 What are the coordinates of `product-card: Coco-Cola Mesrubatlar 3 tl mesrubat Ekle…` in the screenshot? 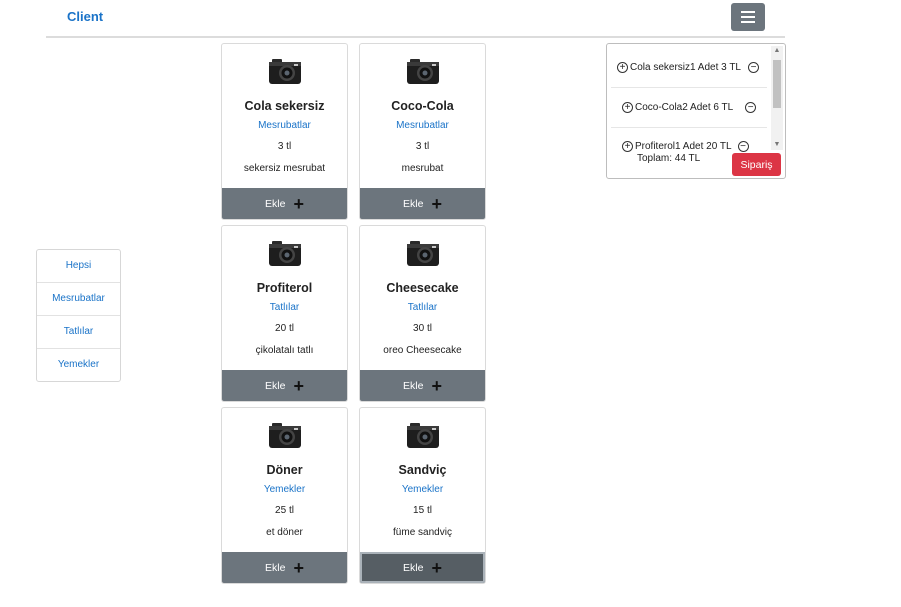 It's located at (422, 131).